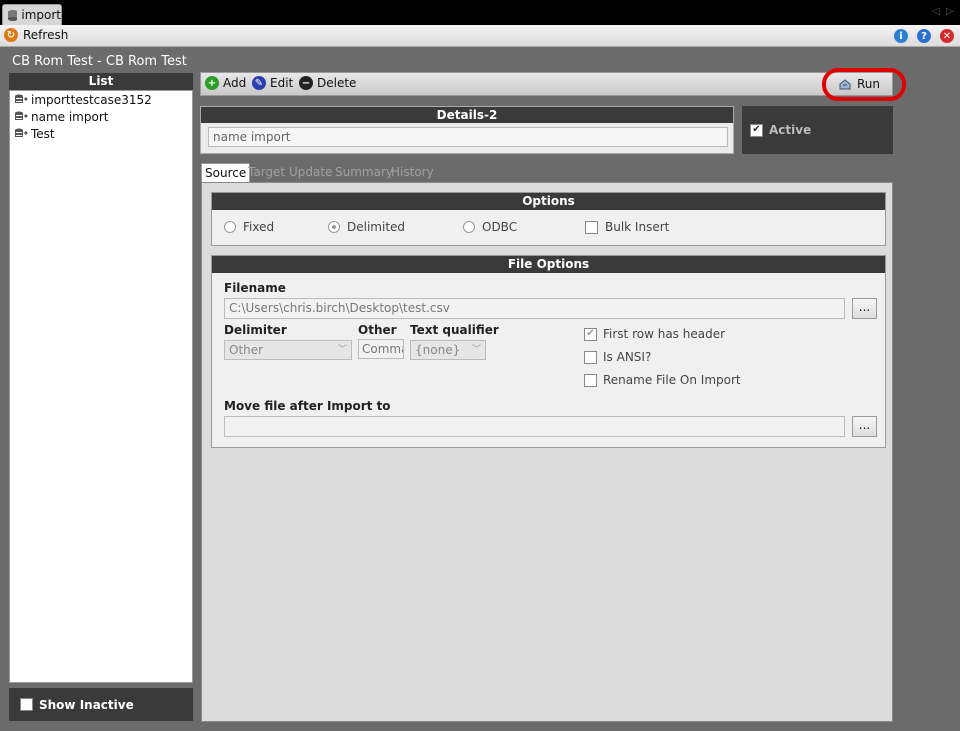 The width and height of the screenshot is (960, 731). What do you see at coordinates (377, 330) in the screenshot?
I see `other-label: Other` at bounding box center [377, 330].